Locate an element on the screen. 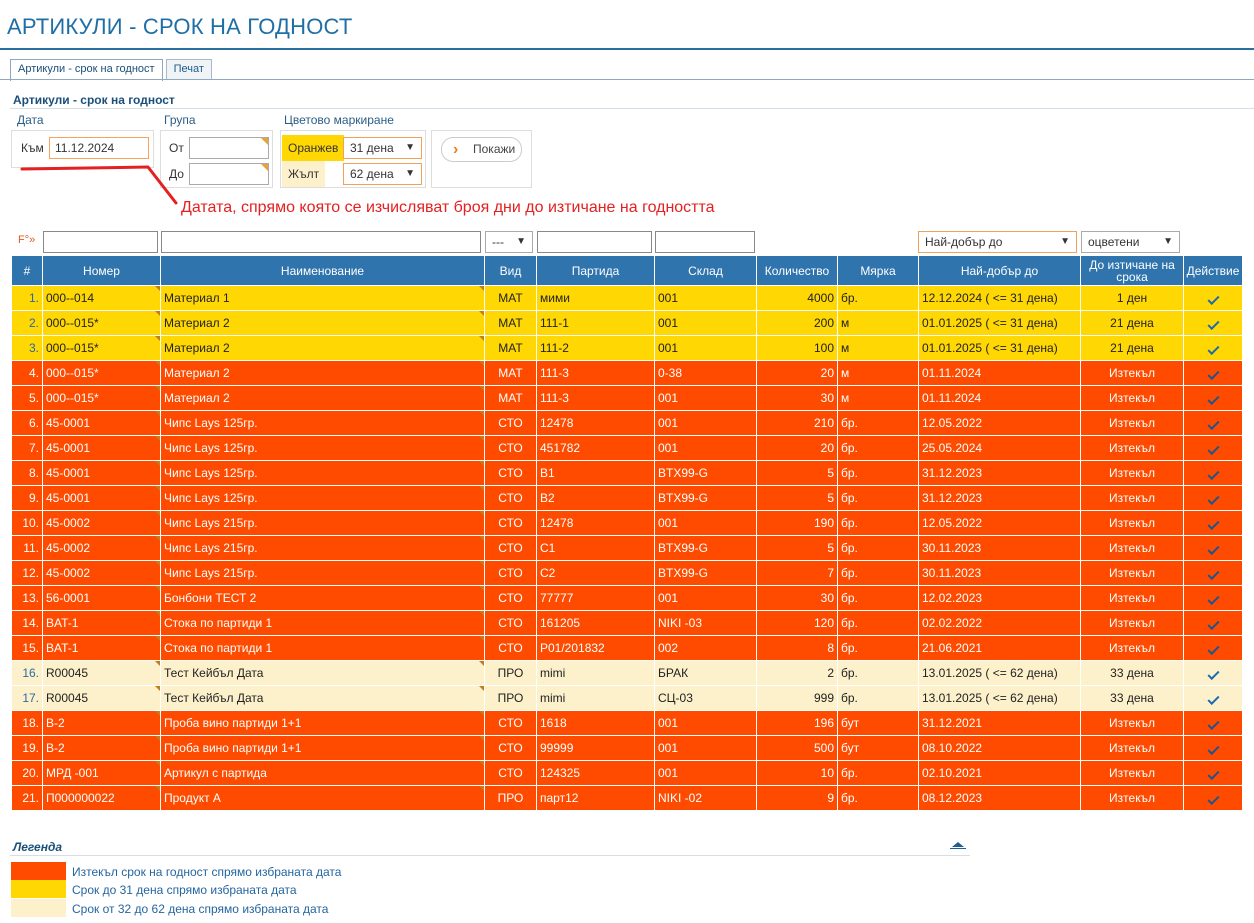 Image resolution: width=1254 pixels, height=923 pixels. col-header-store: Склад is located at coordinates (705, 270).